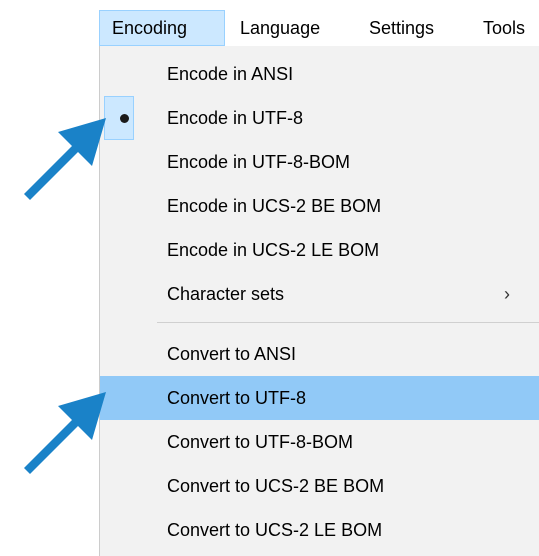 The width and height of the screenshot is (539, 556). What do you see at coordinates (230, 74) in the screenshot?
I see `menu-item-label: Encode in ANSI` at bounding box center [230, 74].